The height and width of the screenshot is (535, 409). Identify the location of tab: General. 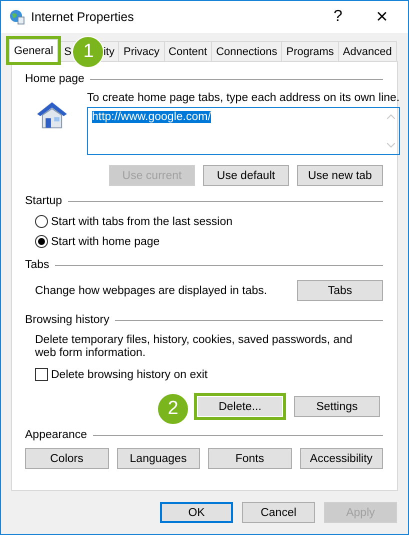
(33, 50).